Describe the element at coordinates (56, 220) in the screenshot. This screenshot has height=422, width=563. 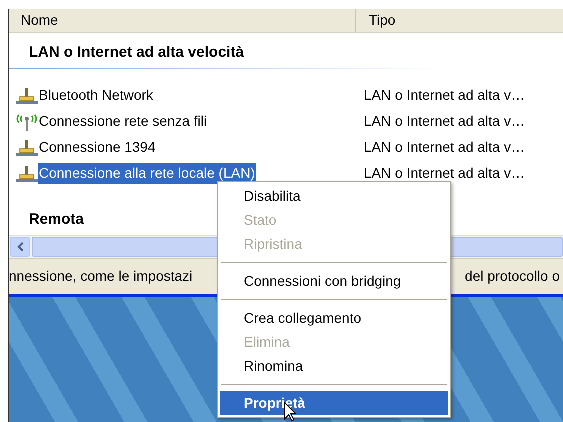
I see `group-header: Remota` at that location.